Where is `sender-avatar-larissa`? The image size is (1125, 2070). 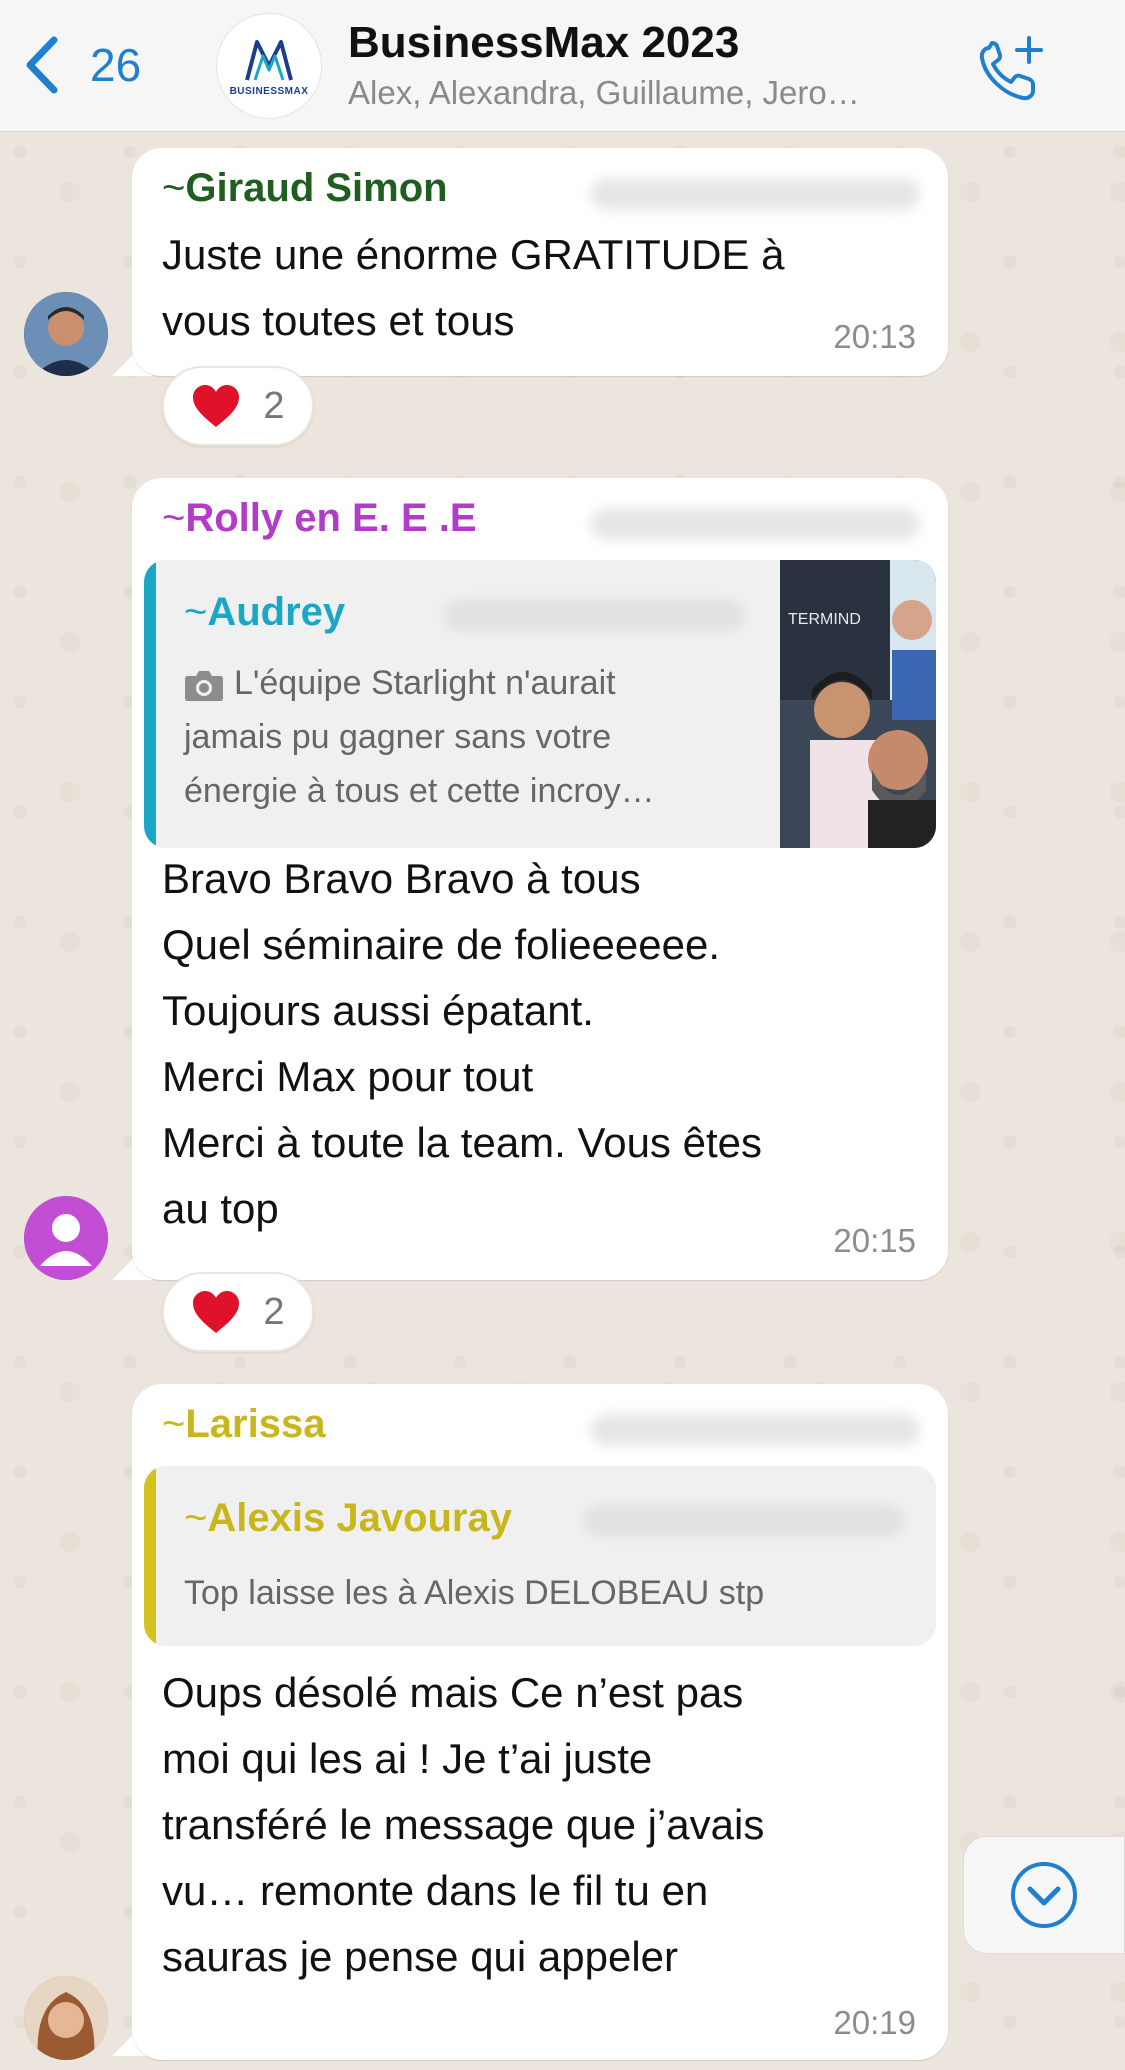 sender-avatar-larissa is located at coordinates (66, 2018).